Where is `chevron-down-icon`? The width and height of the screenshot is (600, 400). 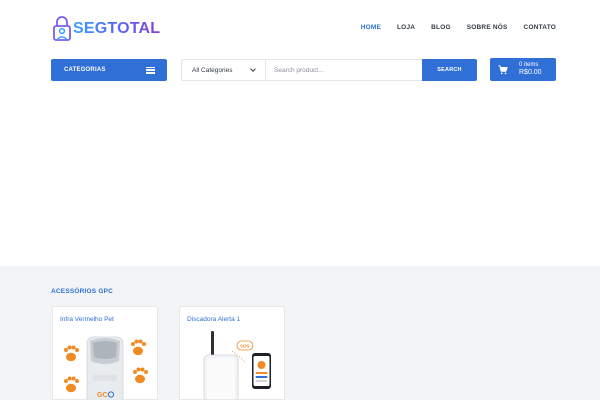
chevron-down-icon is located at coordinates (253, 69).